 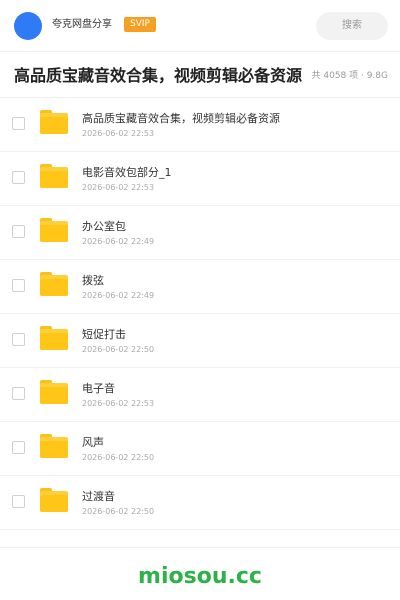 I want to click on footer-brand: miosou.cc, so click(x=200, y=576).